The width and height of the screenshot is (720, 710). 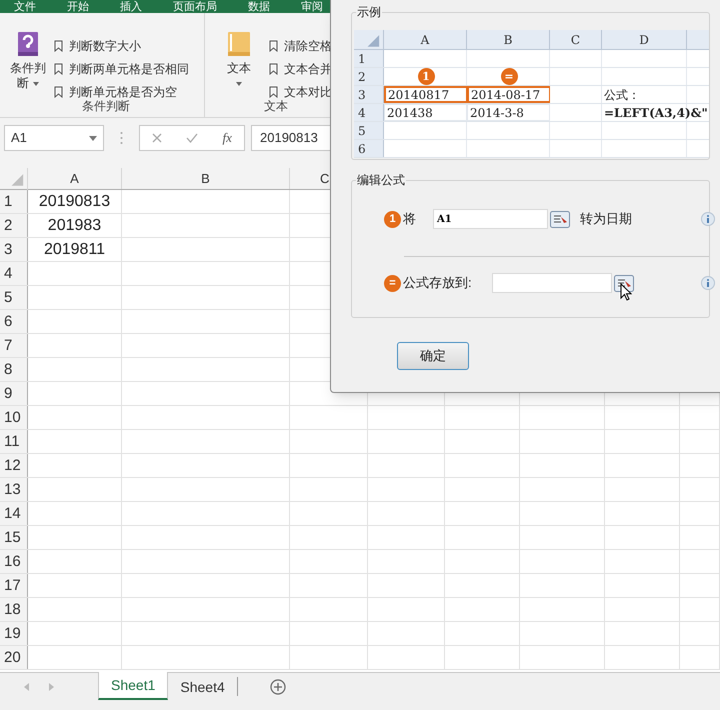 What do you see at coordinates (606, 219) in the screenshot?
I see `field-label: 转为日期` at bounding box center [606, 219].